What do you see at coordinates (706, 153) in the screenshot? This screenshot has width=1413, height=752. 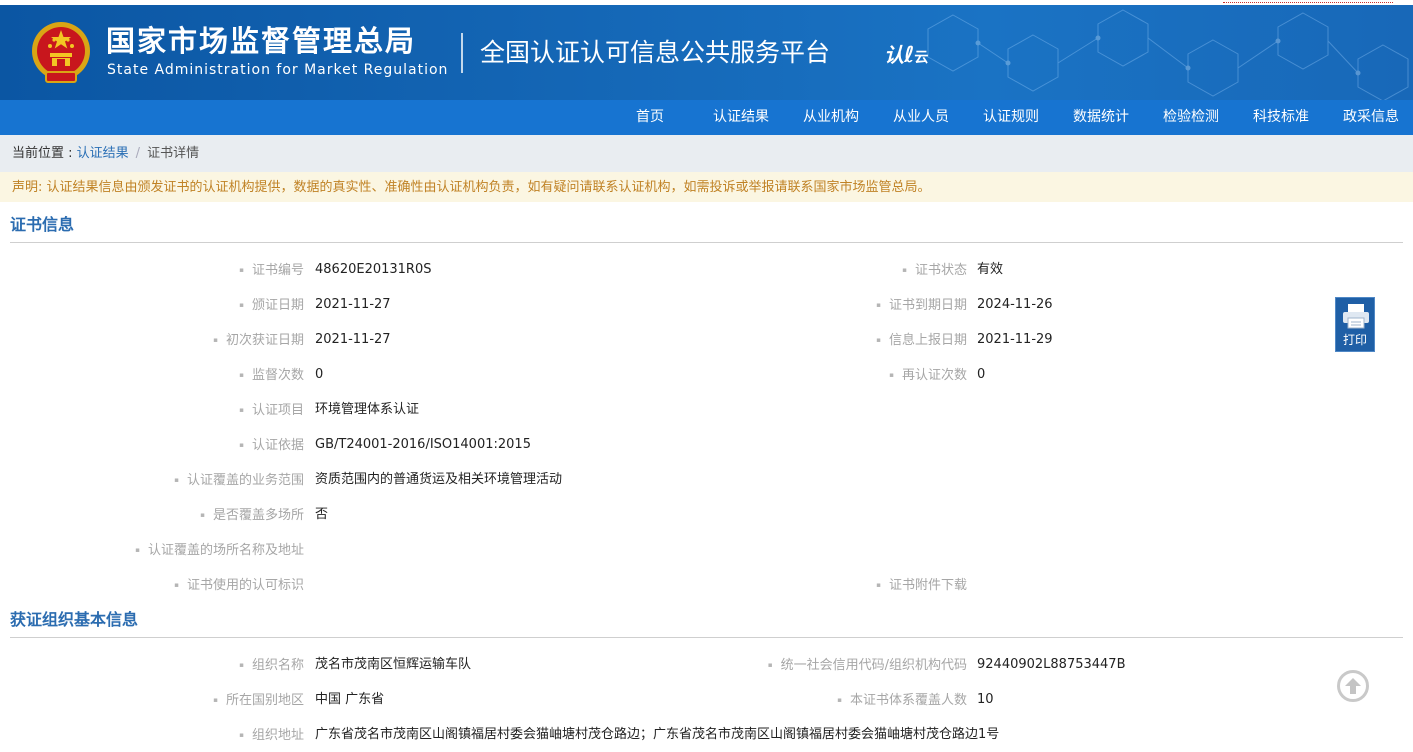 I see `breadcrumb-bar: 当前位置 : 认证结果 / 证书详情` at bounding box center [706, 153].